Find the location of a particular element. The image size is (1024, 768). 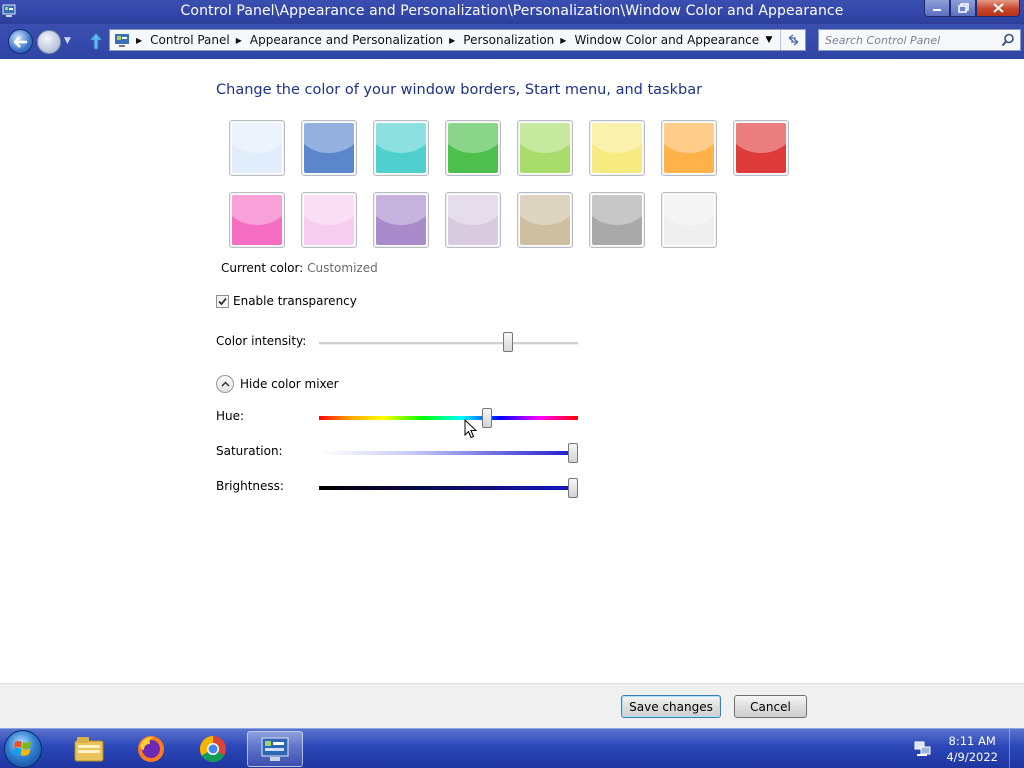

color-swatch-blush is located at coordinates (329, 220).